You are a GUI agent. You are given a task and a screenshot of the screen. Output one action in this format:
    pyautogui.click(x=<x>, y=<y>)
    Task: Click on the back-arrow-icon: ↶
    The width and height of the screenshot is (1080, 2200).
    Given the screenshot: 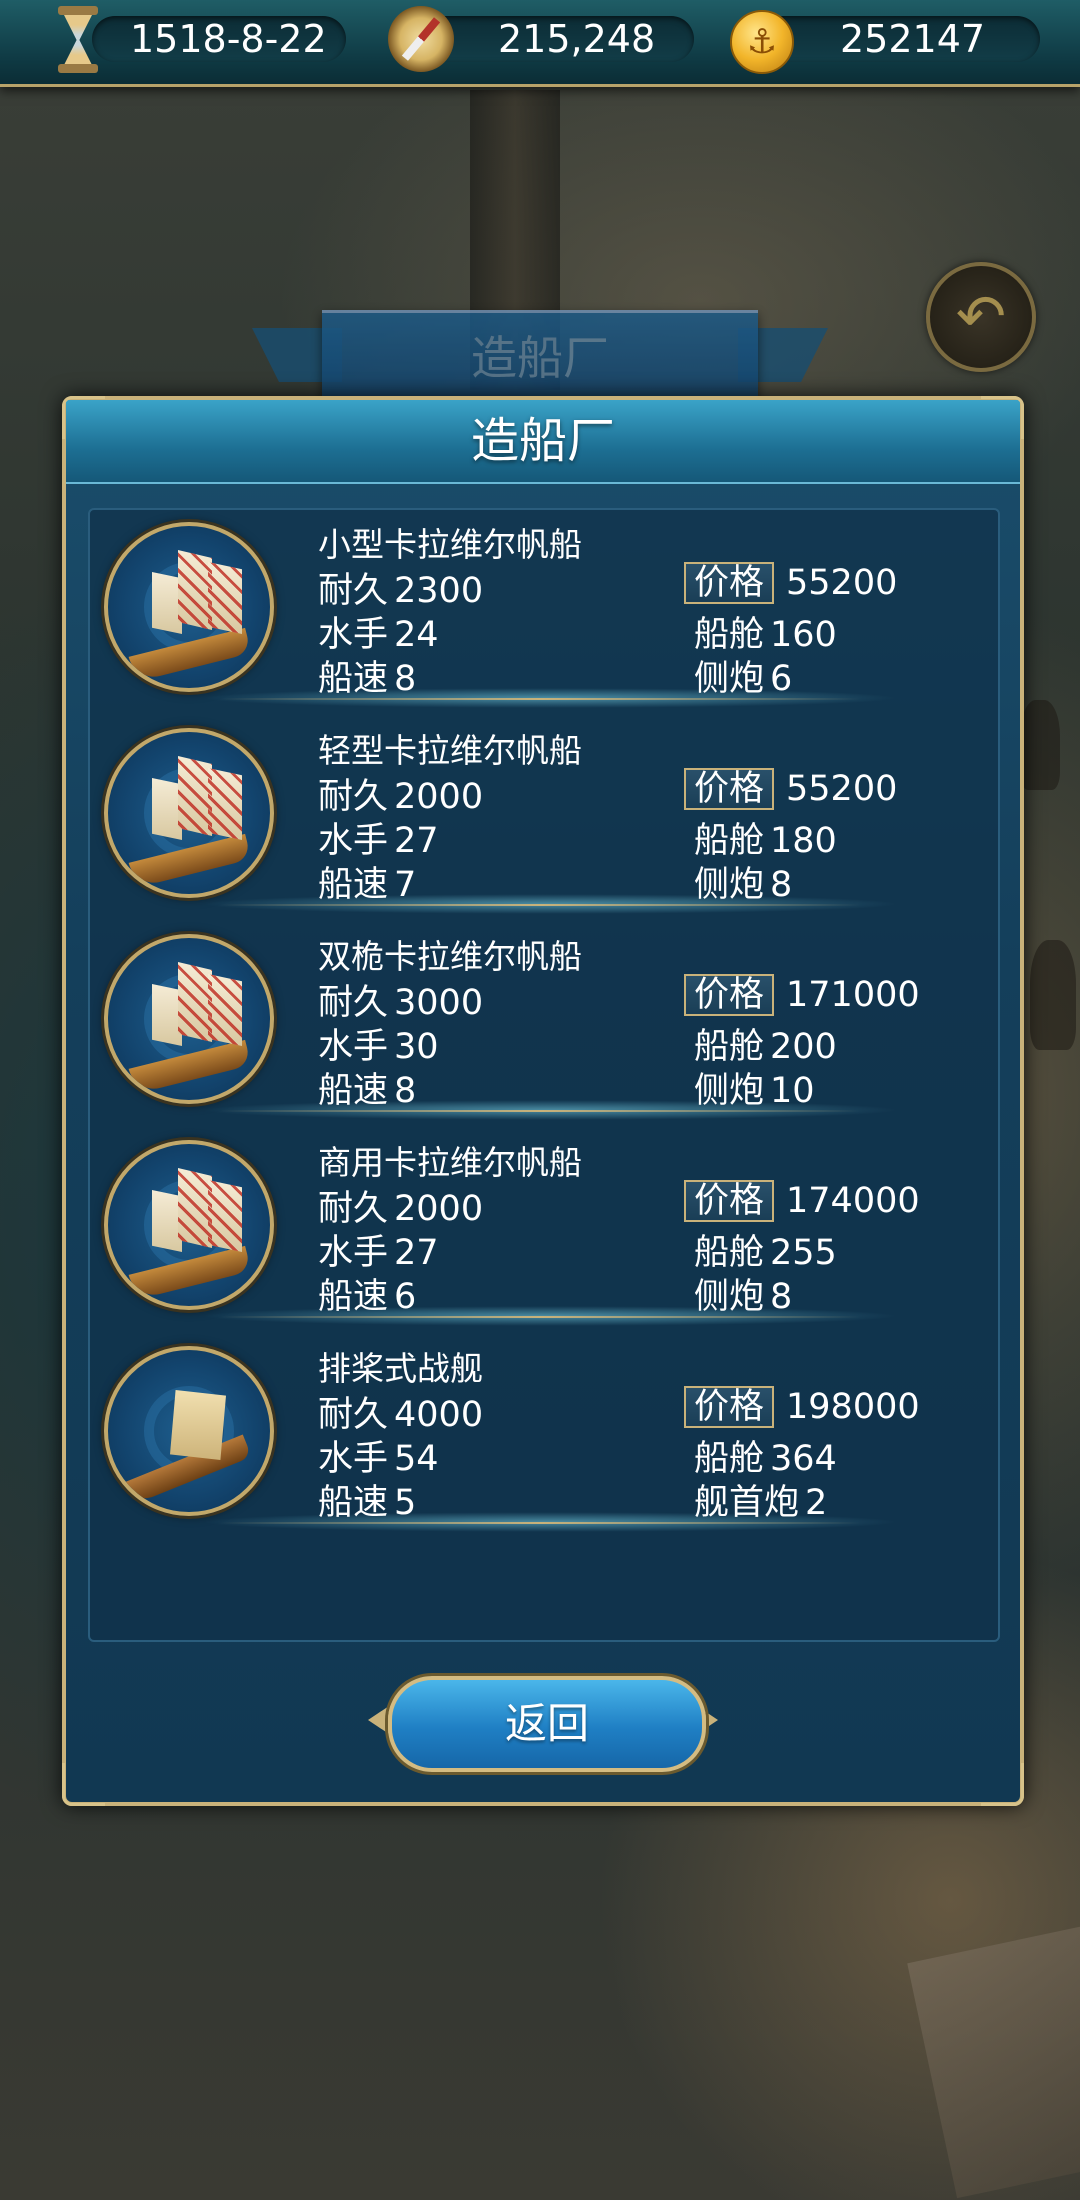 What is the action you would take?
    pyautogui.click(x=981, y=317)
    